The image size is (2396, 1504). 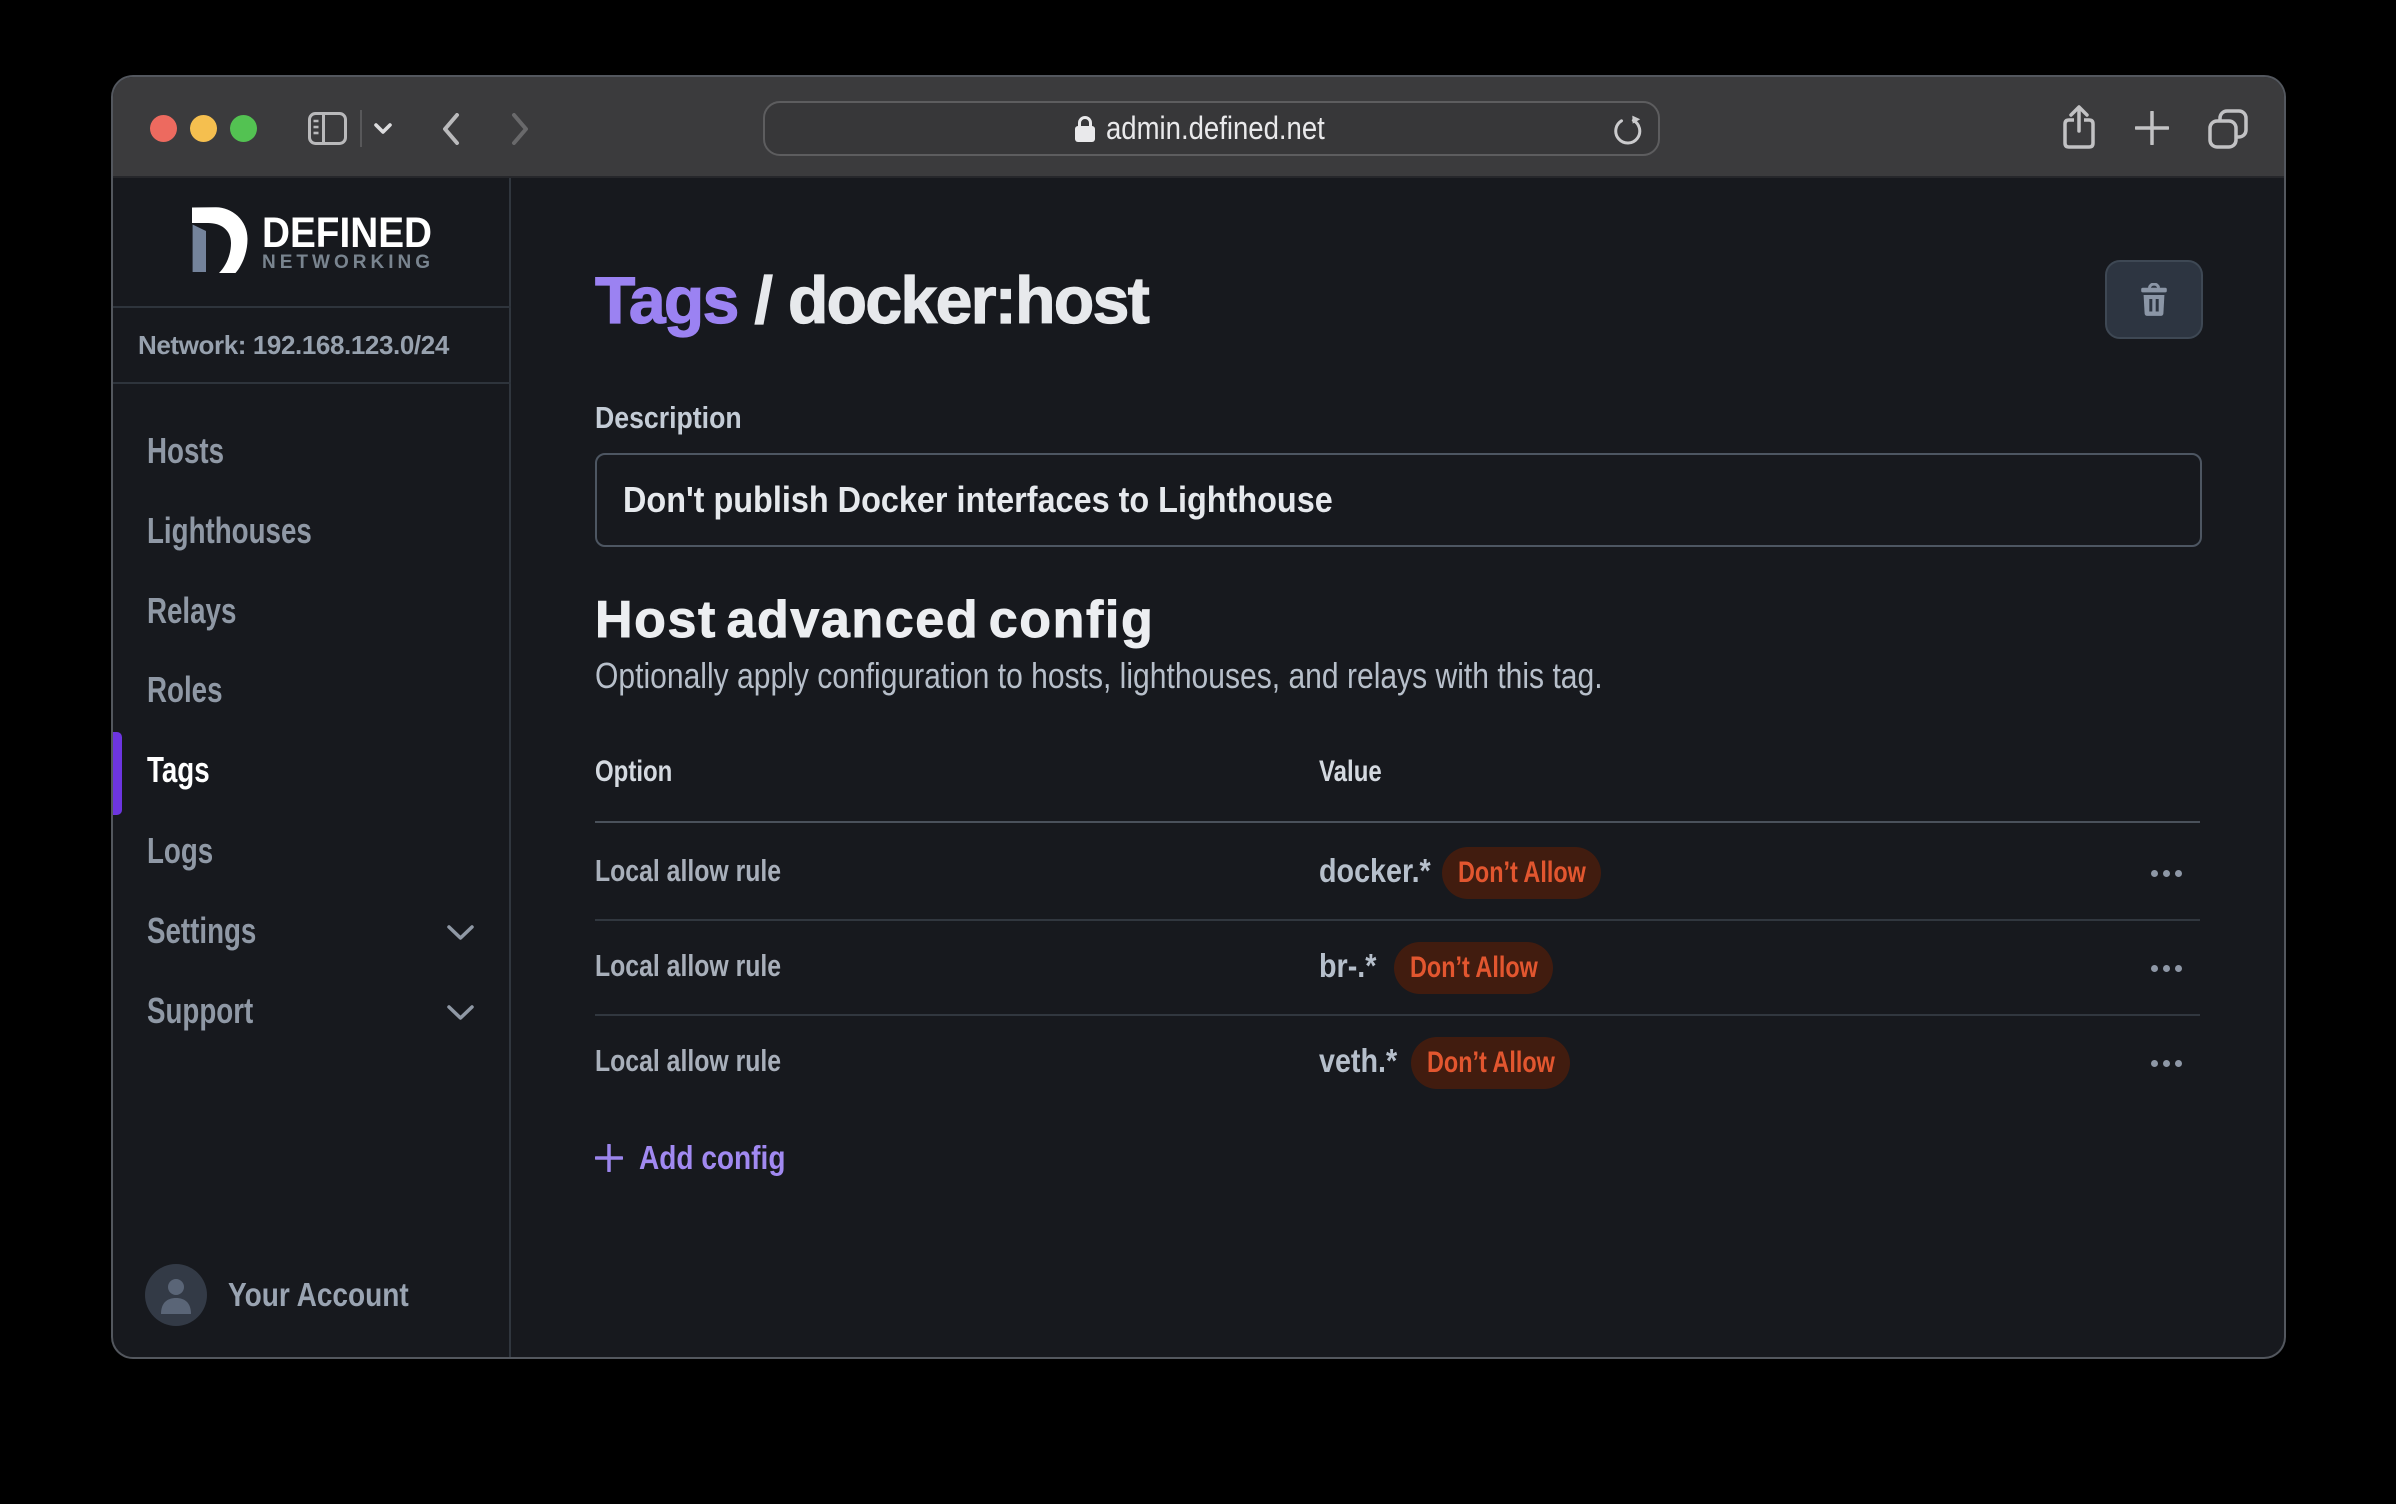 I want to click on svg-text: NETWORKING, so click(x=346, y=262).